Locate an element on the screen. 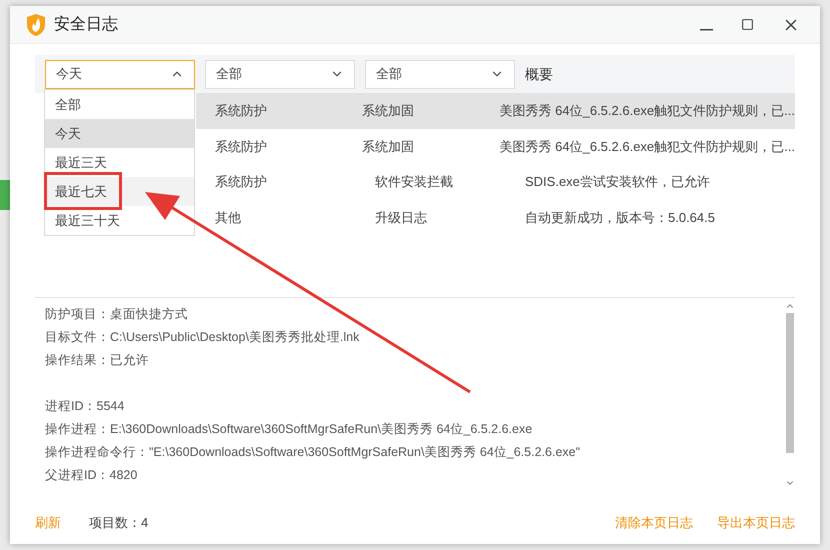  background-app-strip is located at coordinates (5, 195).